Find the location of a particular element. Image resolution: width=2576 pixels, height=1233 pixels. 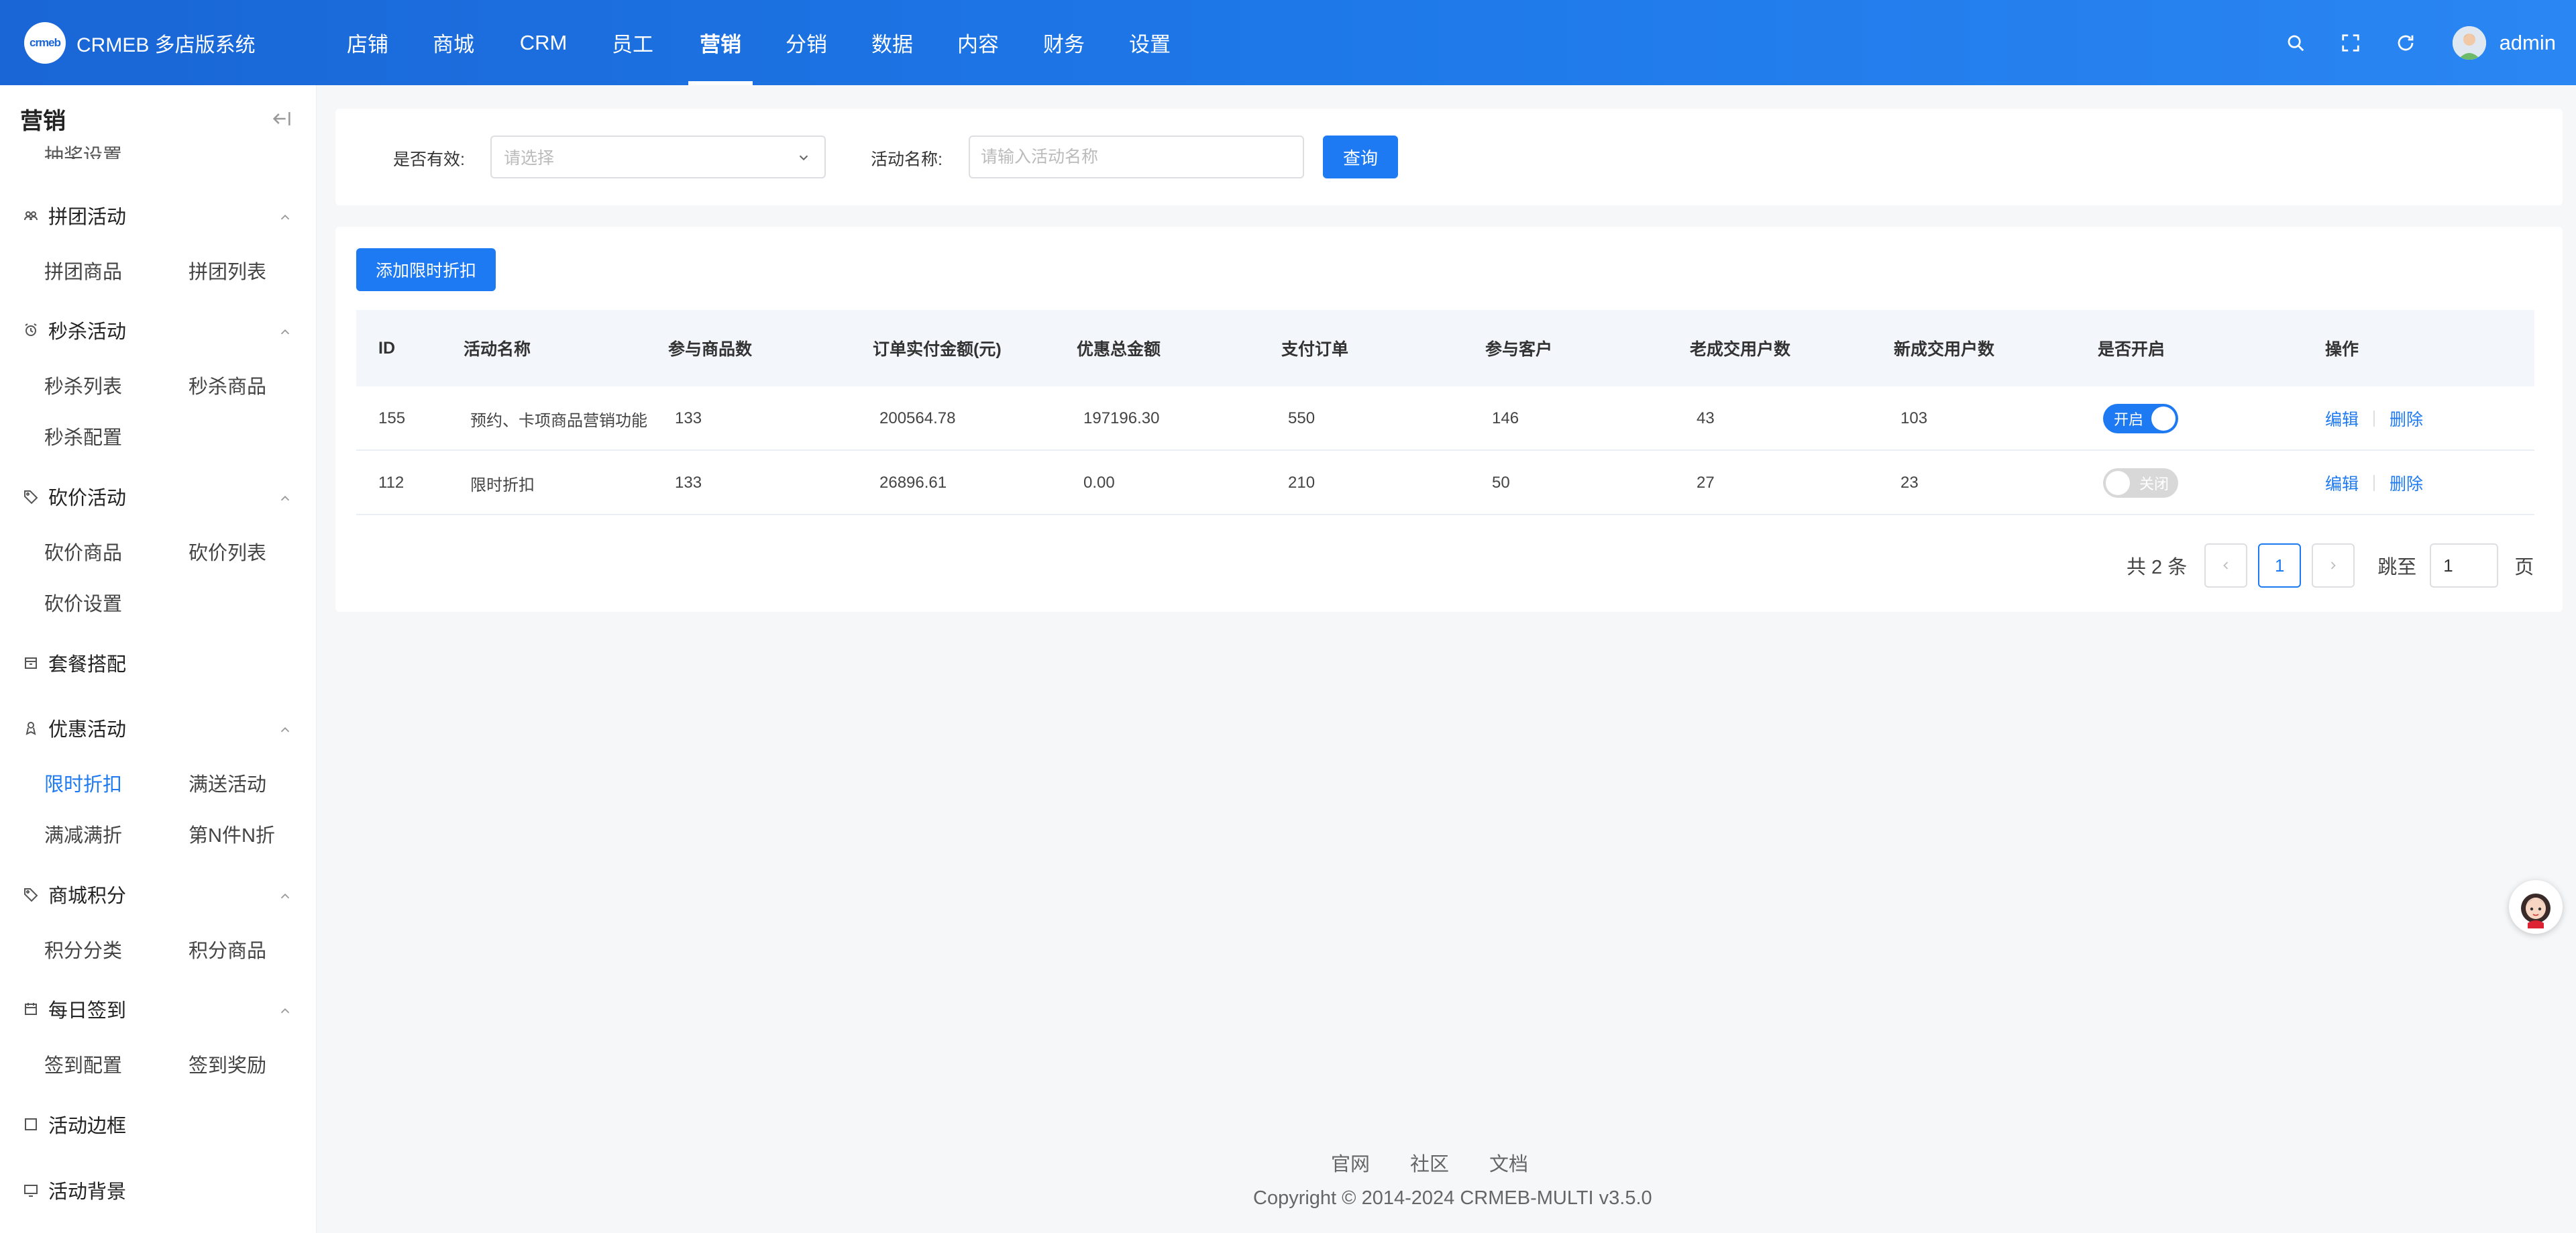

sidebar-item-lottery-settings: 抽奖设置 is located at coordinates (83, 151).